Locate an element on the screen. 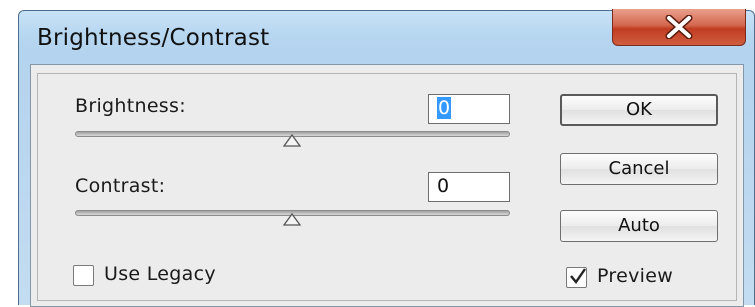 The image size is (755, 307). close-icon is located at coordinates (679, 27).